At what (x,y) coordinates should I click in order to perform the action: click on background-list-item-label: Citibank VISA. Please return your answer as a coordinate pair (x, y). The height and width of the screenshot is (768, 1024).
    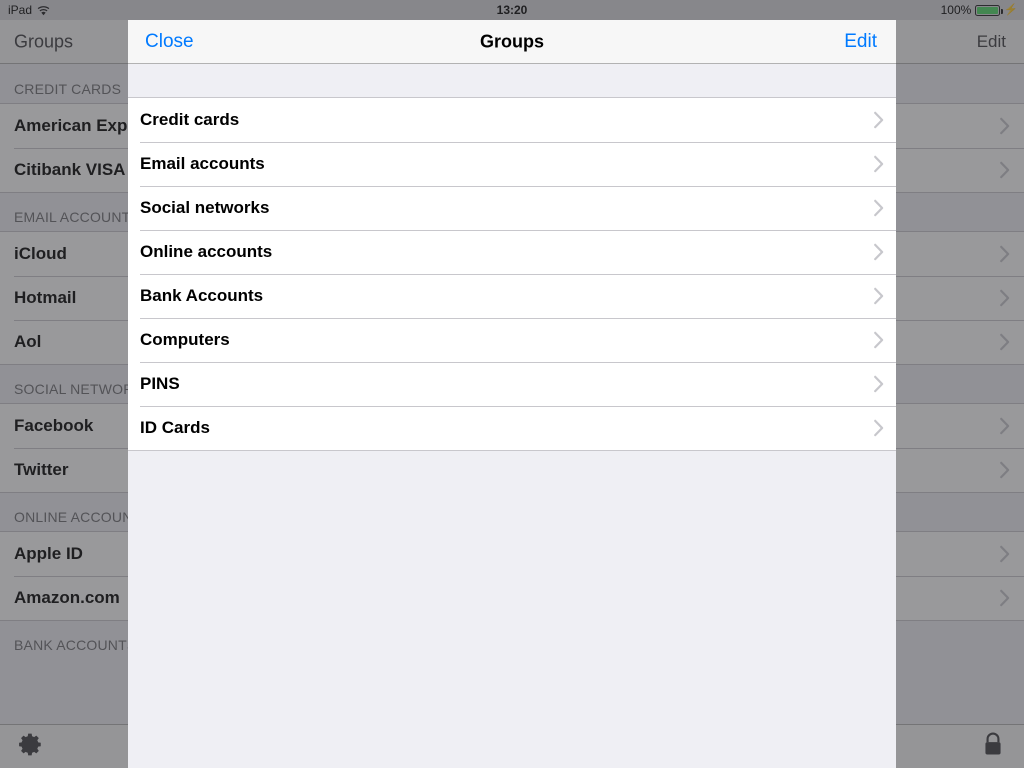
    Looking at the image, I should click on (70, 169).